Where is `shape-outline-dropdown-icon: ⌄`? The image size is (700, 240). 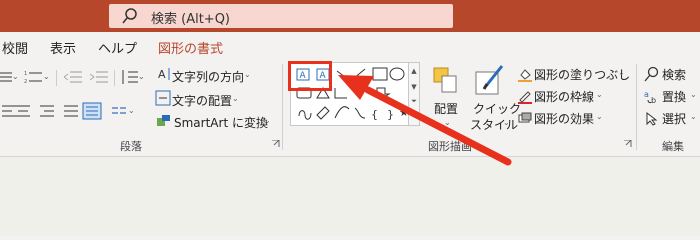 shape-outline-dropdown-icon: ⌄ is located at coordinates (599, 94).